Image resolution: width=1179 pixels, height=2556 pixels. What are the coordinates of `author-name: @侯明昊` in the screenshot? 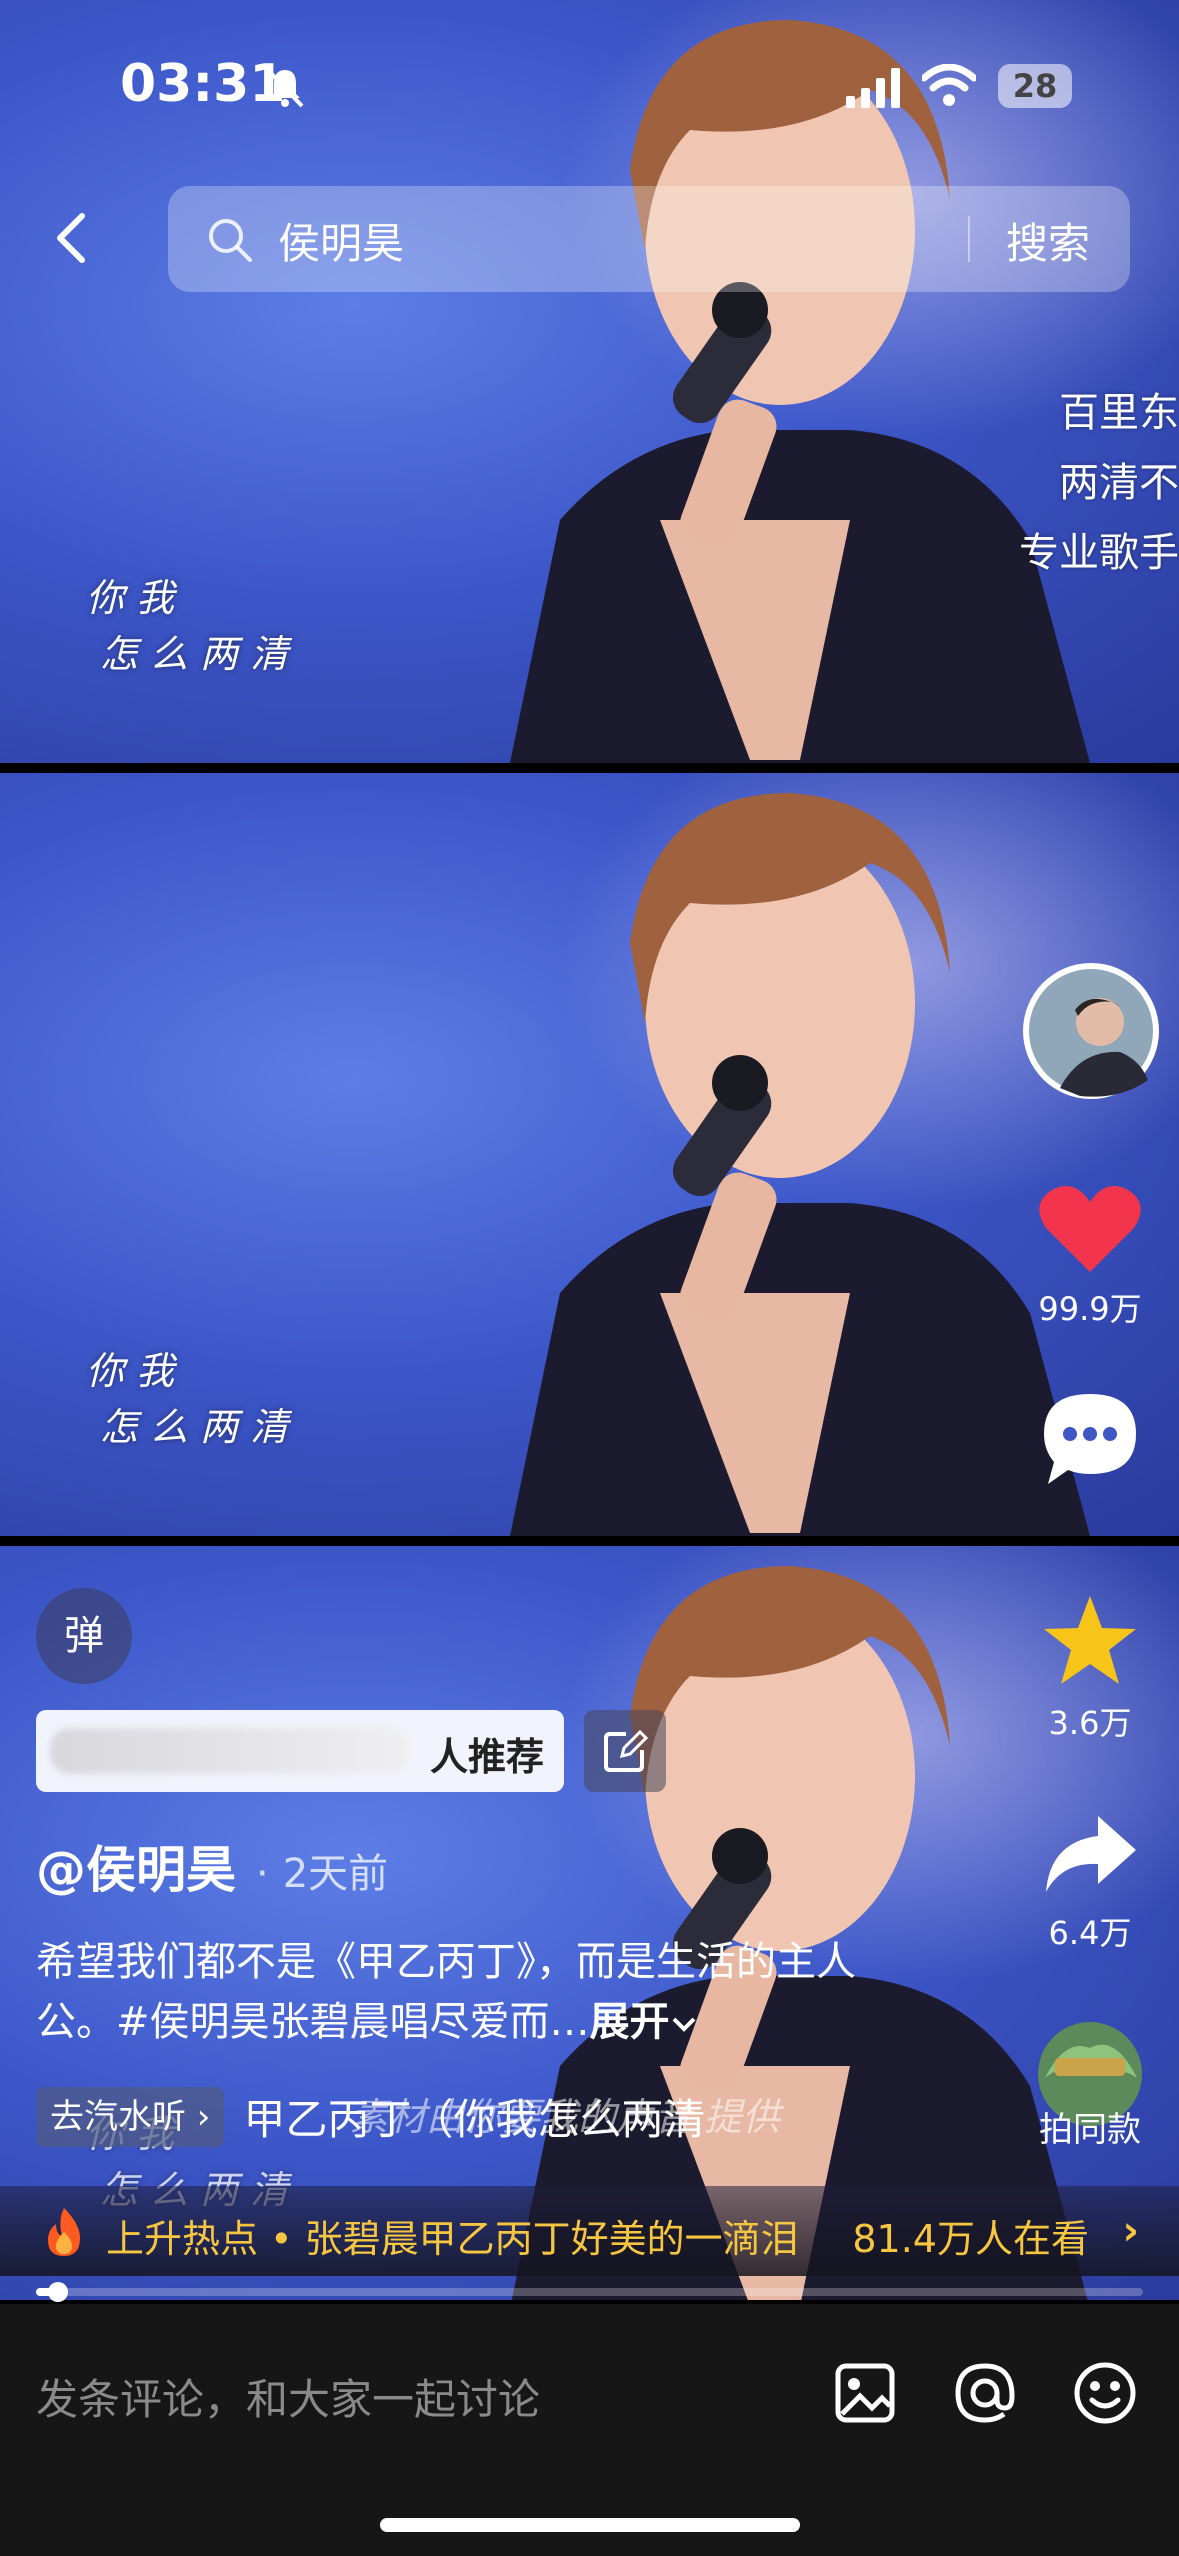 It's located at (136, 1870).